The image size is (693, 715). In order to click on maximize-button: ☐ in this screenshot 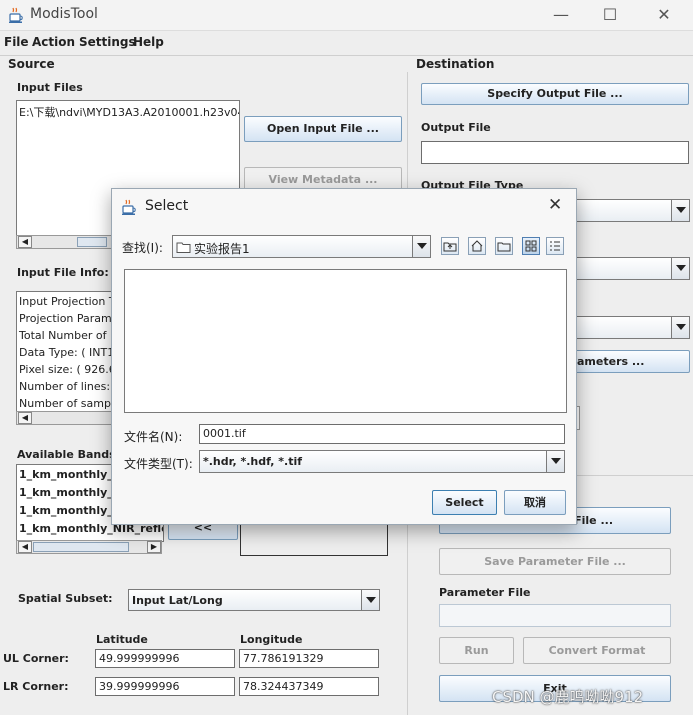, I will do `click(610, 15)`.